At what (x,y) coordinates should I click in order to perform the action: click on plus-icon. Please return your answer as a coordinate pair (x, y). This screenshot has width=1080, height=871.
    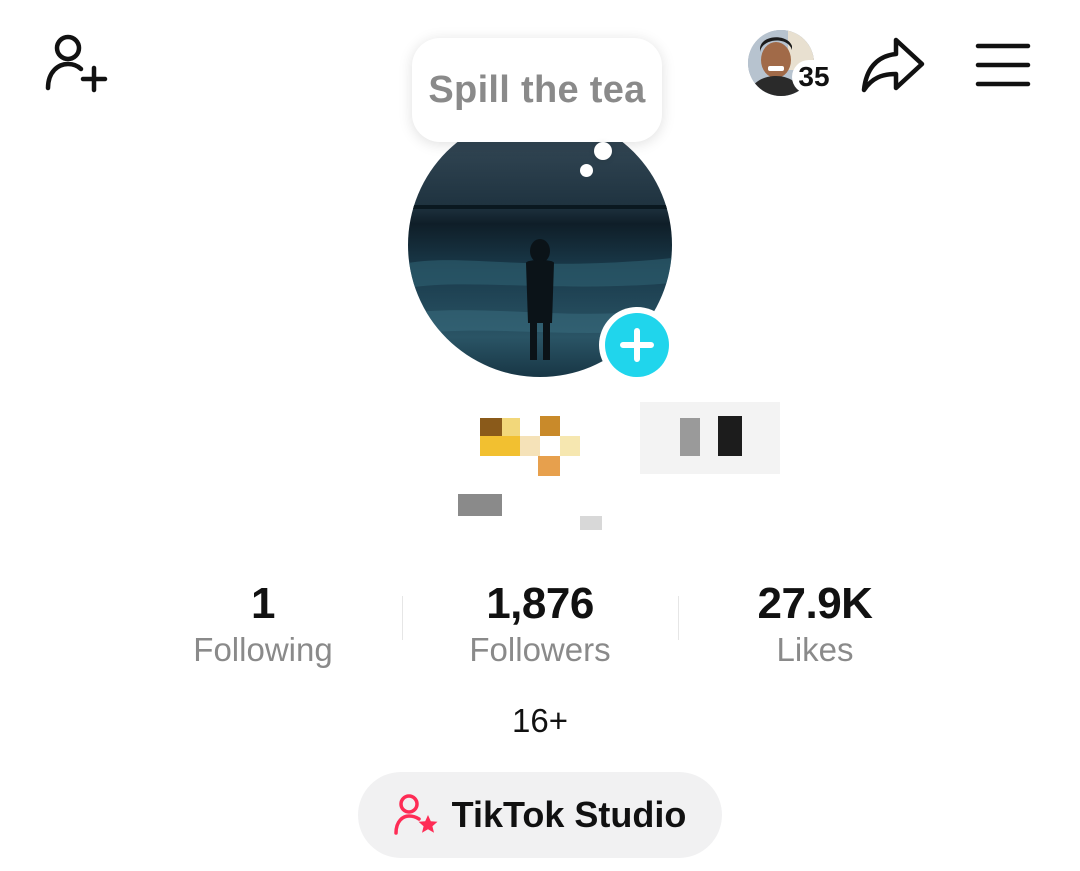
    Looking at the image, I should click on (637, 345).